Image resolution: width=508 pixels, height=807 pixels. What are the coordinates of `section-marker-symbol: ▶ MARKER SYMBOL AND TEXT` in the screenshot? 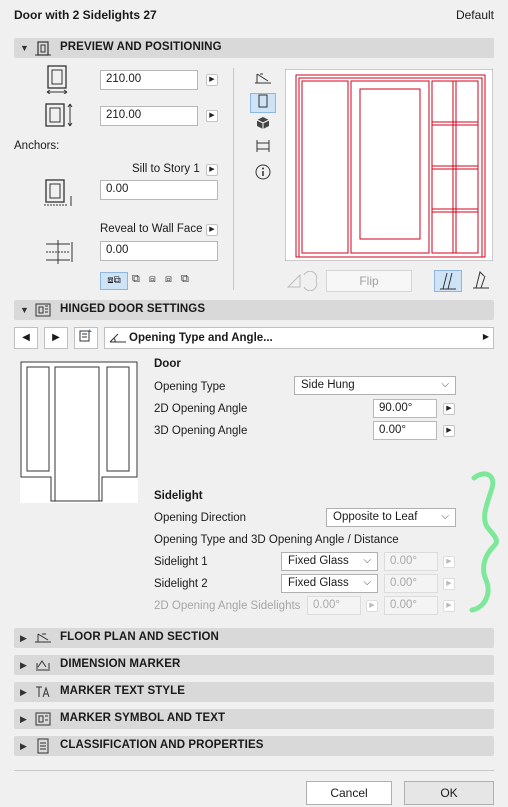 It's located at (254, 719).